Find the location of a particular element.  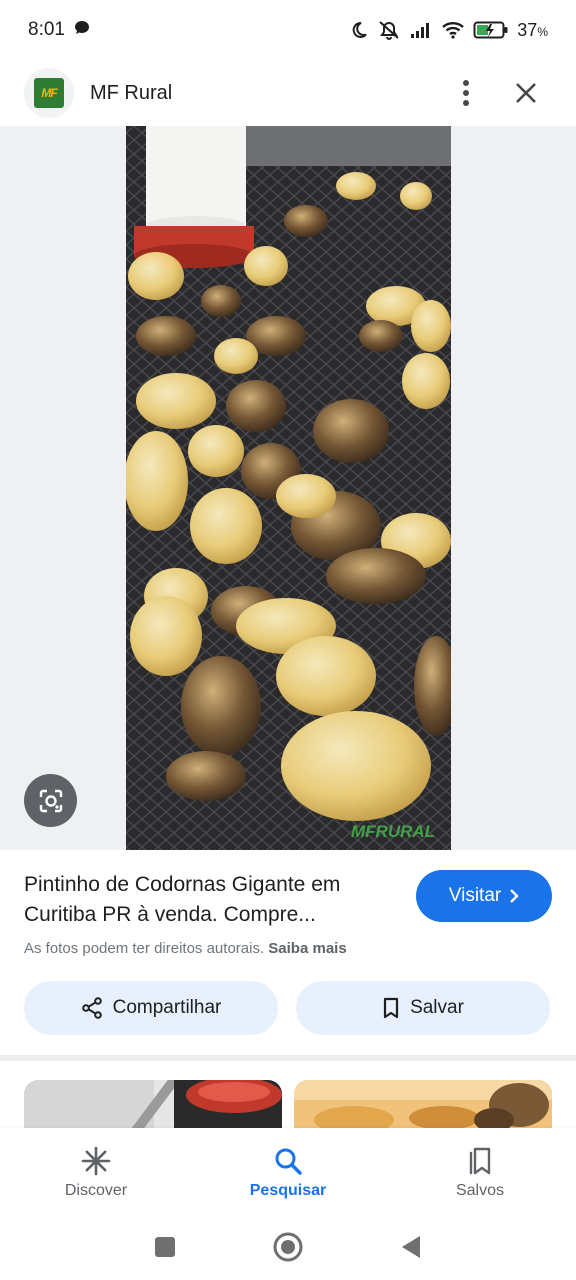

nav-search-label: Pesquisar is located at coordinates (288, 1190).